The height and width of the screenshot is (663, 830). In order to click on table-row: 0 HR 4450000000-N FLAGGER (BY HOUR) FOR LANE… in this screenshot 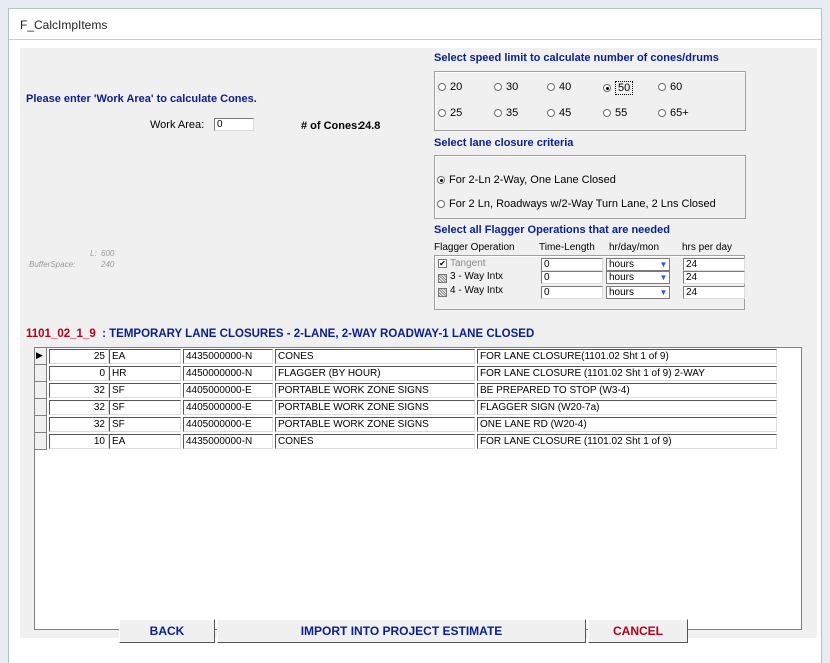, I will do `click(418, 373)`.